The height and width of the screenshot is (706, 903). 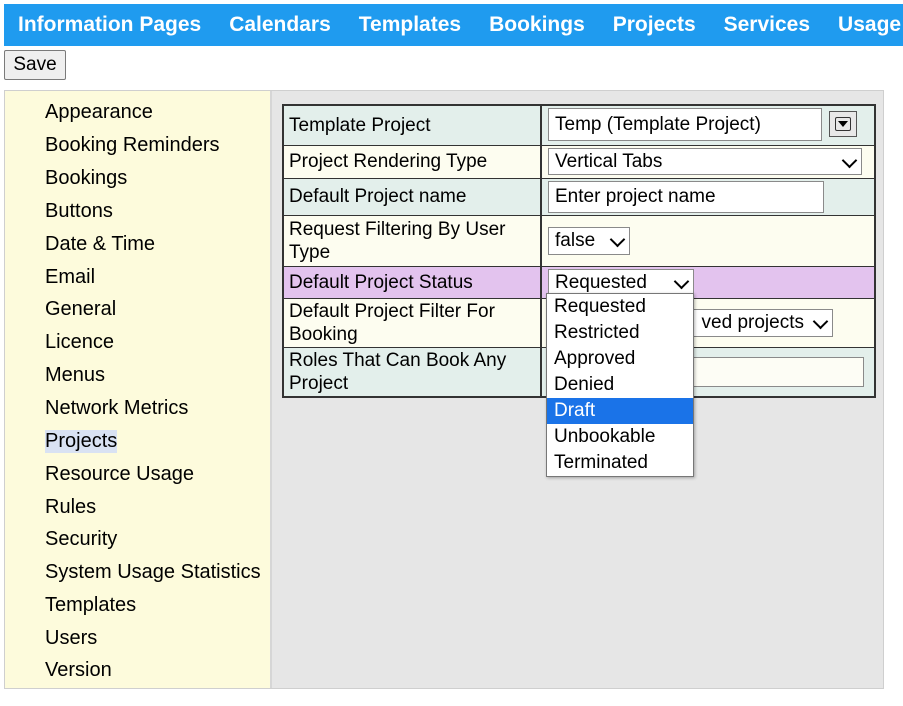 I want to click on setting-label: Default Project name, so click(x=413, y=197).